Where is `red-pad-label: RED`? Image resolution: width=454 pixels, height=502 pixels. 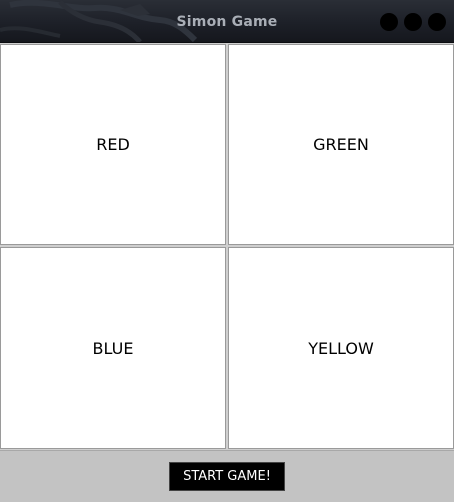 red-pad-label: RED is located at coordinates (113, 144).